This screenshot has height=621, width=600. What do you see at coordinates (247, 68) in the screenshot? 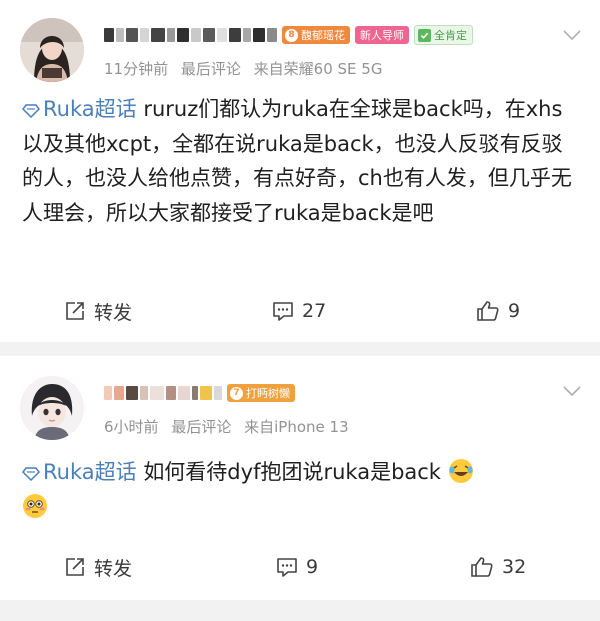
I see `post-meta: 11分钟前 最后评论 来自荣耀60 SE 5G` at bounding box center [247, 68].